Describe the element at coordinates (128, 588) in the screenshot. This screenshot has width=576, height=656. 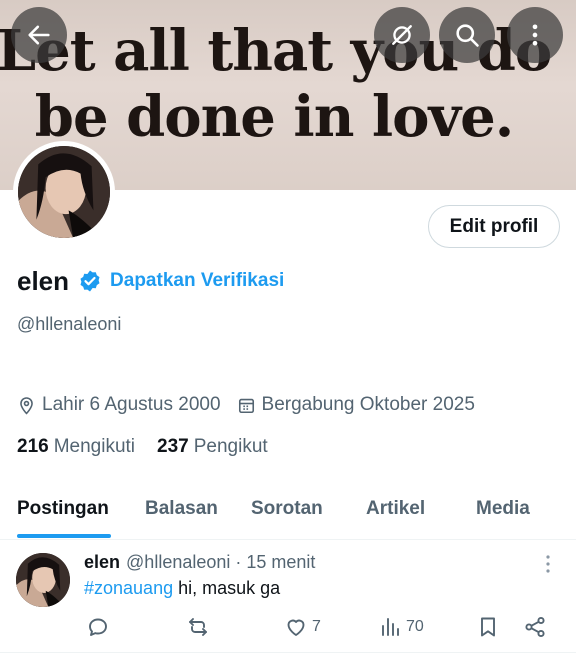
I see `post-hashtag: #zonauang` at that location.